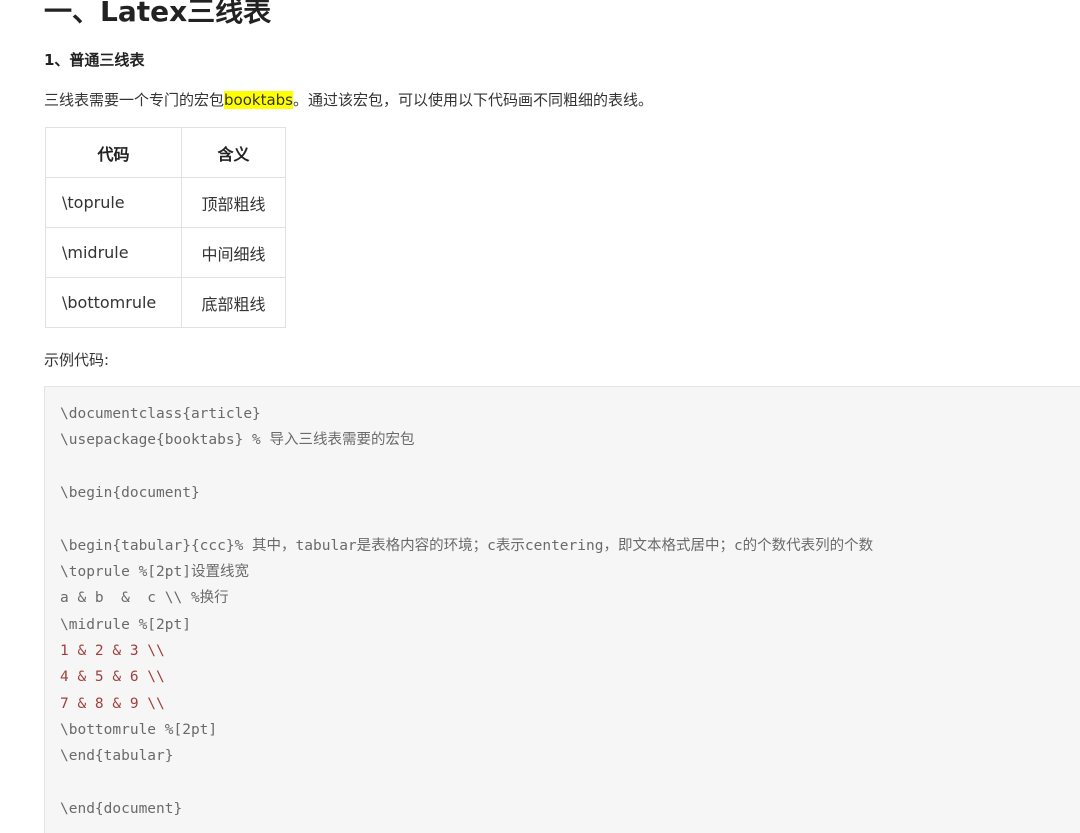 The image size is (1080, 833). What do you see at coordinates (237, 440) in the screenshot?
I see `code-line: \usepackage{booktabs} % 导入三线表需要的宏包` at bounding box center [237, 440].